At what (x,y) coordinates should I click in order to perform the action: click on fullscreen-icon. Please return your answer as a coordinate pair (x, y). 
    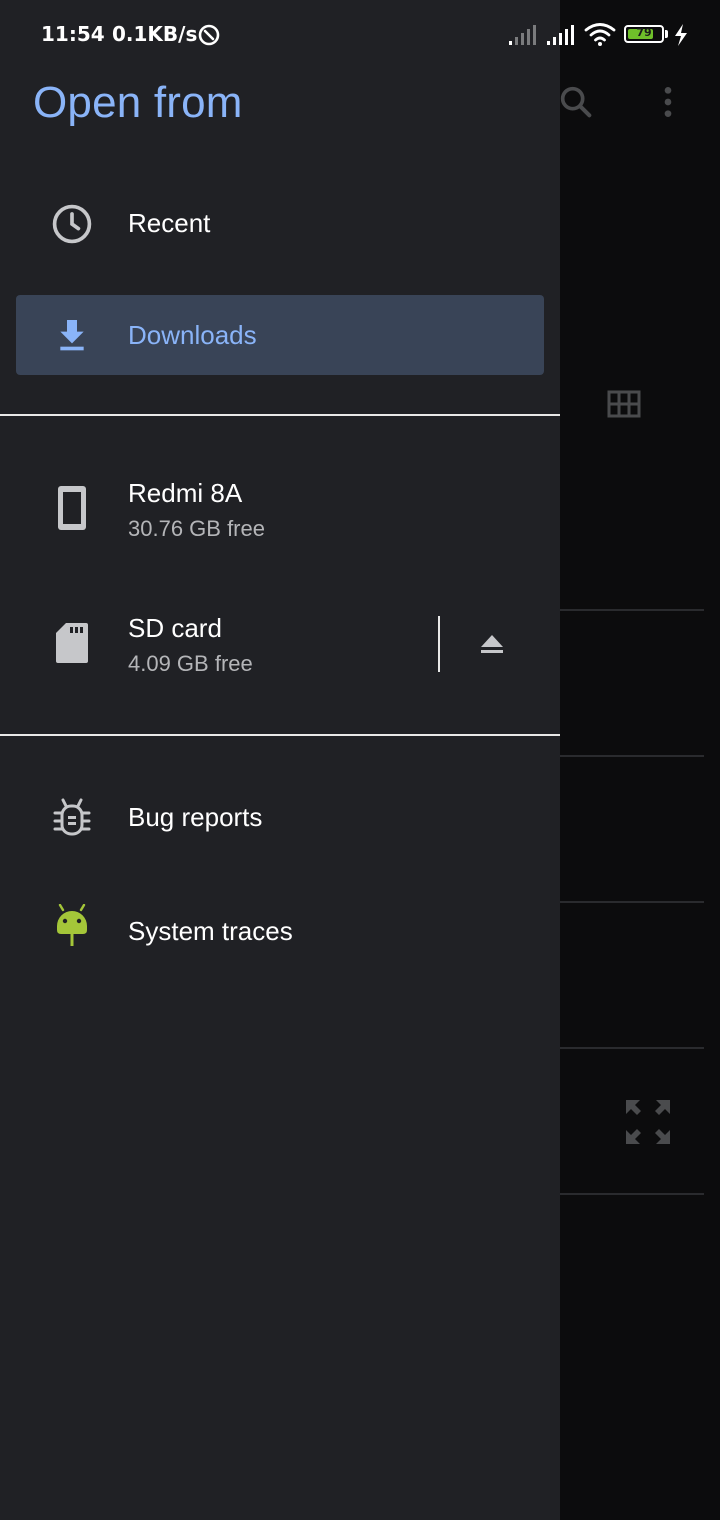
    Looking at the image, I should click on (648, 1122).